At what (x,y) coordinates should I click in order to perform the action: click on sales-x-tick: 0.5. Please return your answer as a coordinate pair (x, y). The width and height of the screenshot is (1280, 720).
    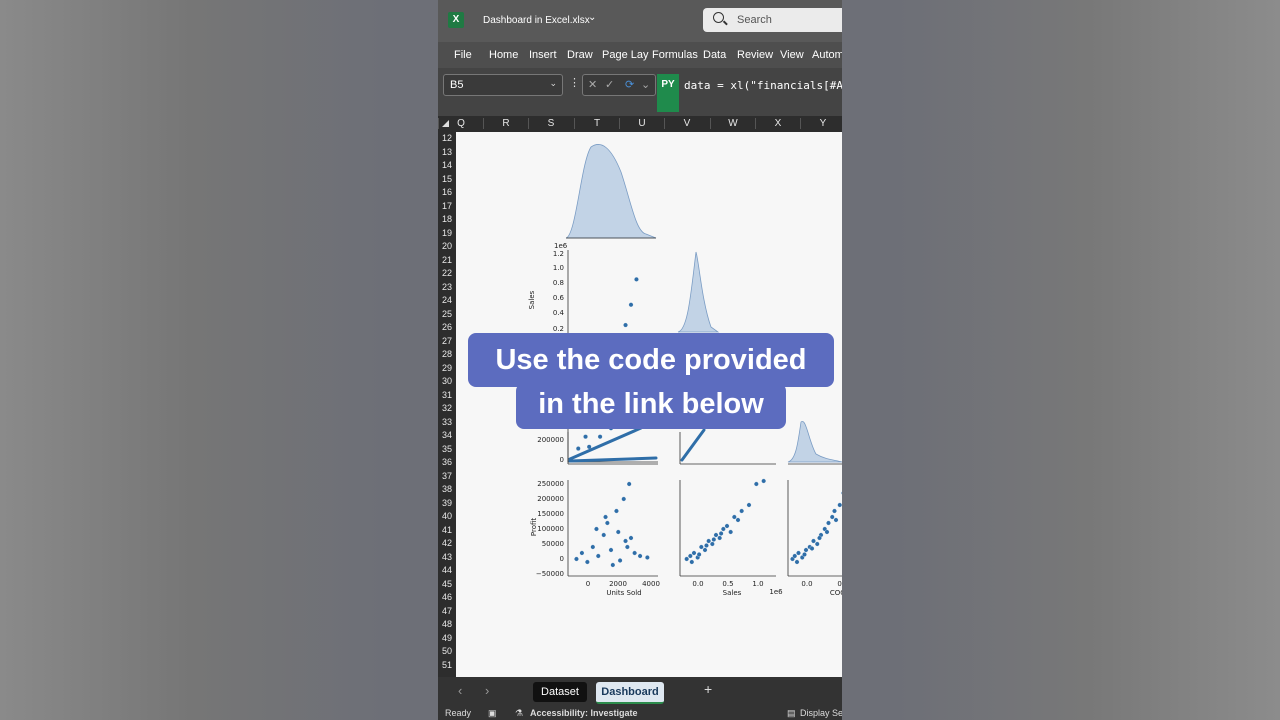
    Looking at the image, I should click on (727, 584).